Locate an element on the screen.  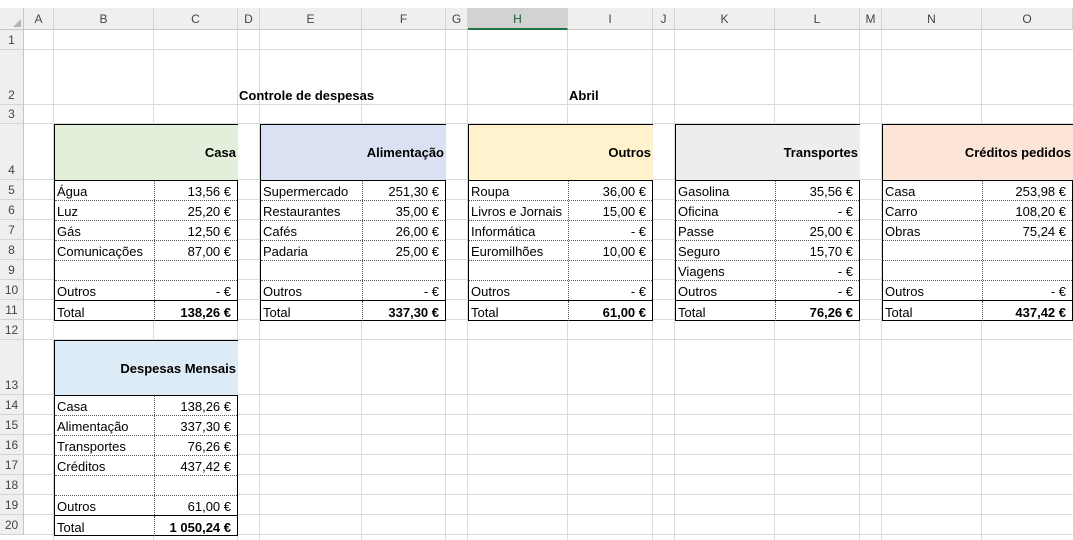
expense-row: Carro 108,20 € is located at coordinates (977, 211).